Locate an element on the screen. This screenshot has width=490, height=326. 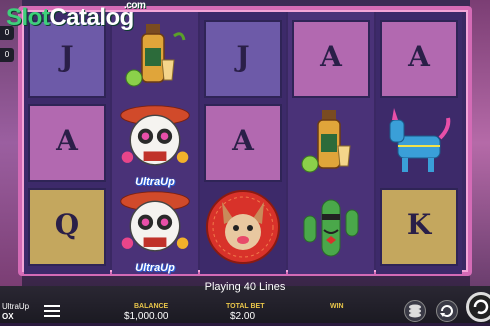
bet-stack-button is located at coordinates (415, 311).